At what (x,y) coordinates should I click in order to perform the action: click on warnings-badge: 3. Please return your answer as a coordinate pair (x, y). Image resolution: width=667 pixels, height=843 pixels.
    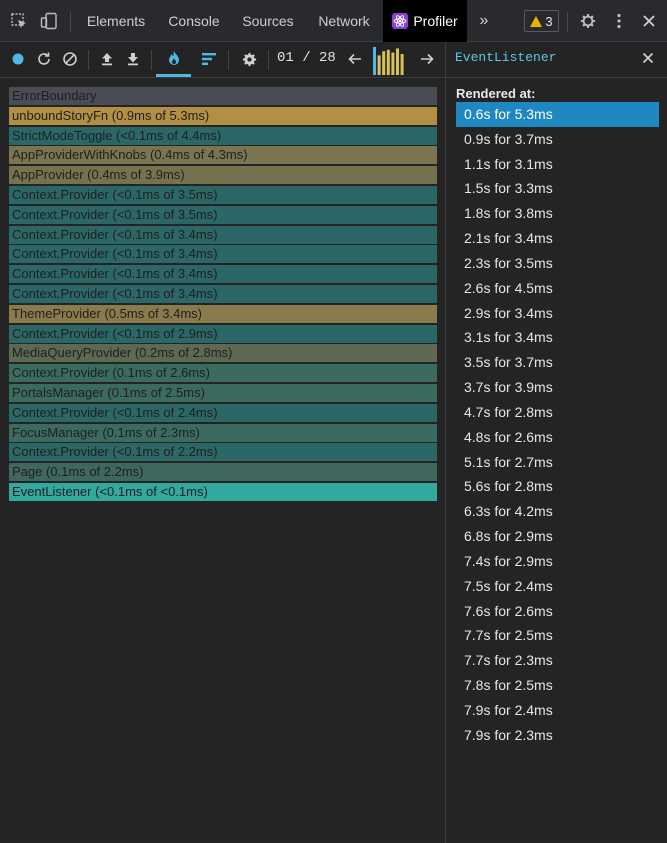
    Looking at the image, I should click on (541, 21).